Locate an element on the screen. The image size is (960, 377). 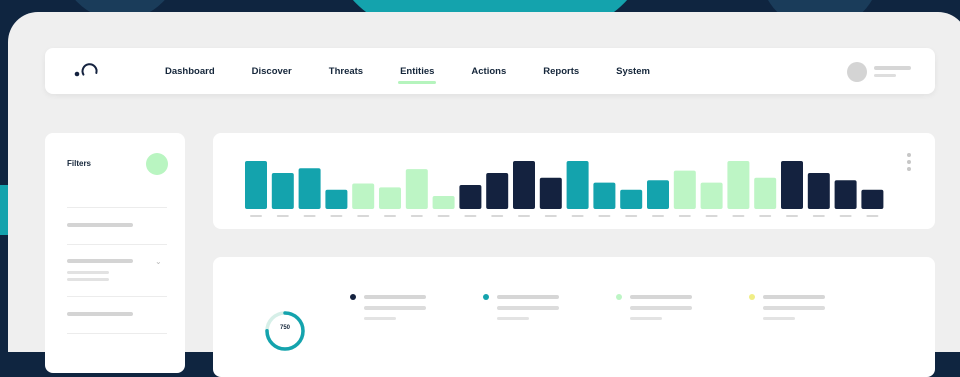
chevron-down-icon: ⌄ is located at coordinates (158, 261).